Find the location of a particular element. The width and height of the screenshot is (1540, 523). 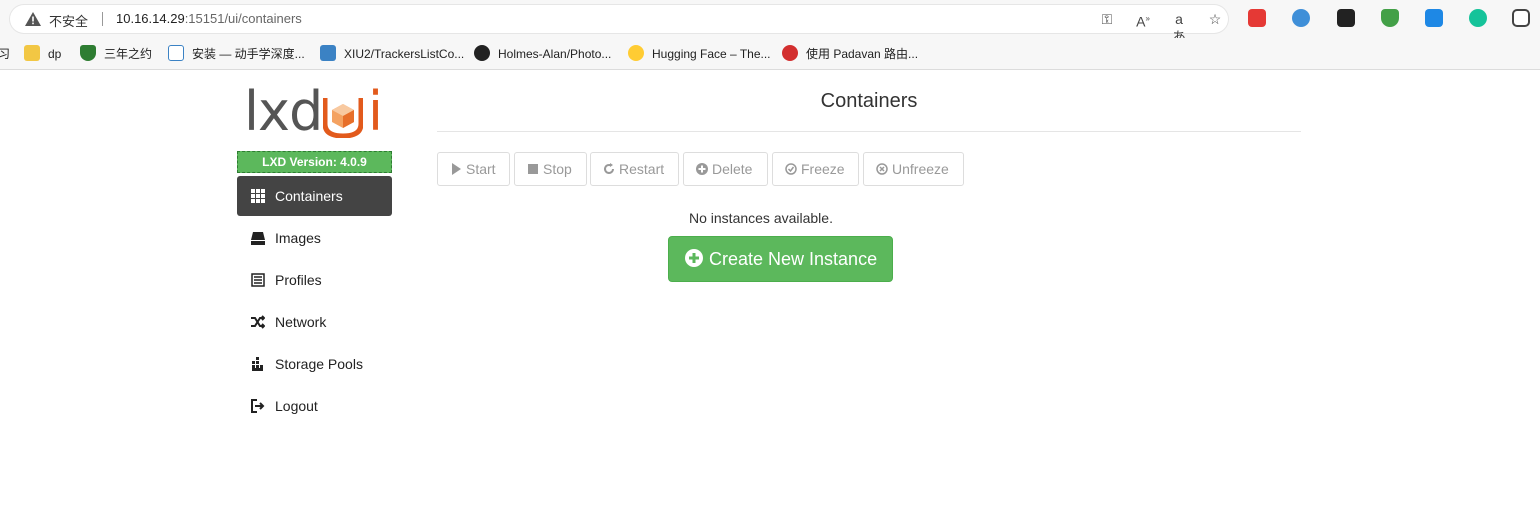

warning-icon is located at coordinates (33, 19).